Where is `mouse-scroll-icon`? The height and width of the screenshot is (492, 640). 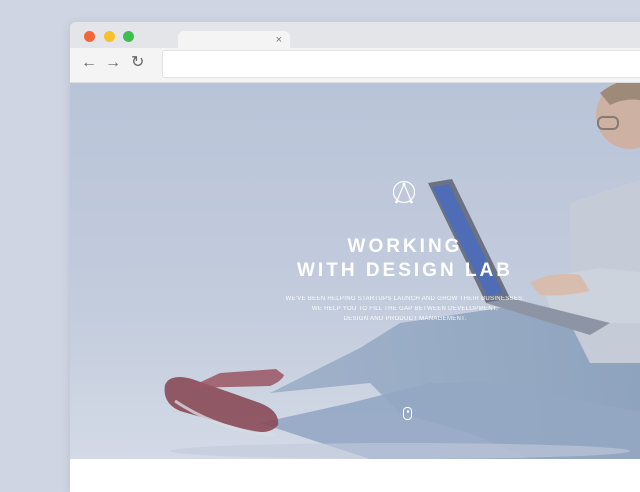
mouse-scroll-icon is located at coordinates (407, 413).